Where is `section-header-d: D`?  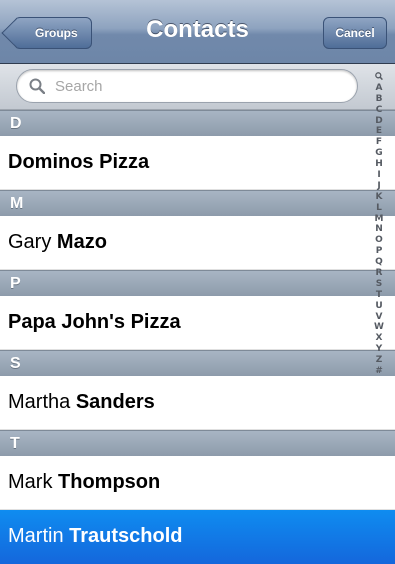 section-header-d: D is located at coordinates (197, 123).